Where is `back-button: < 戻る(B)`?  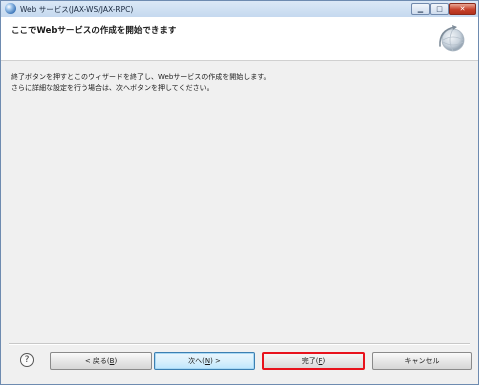 back-button: < 戻る(B) is located at coordinates (101, 361).